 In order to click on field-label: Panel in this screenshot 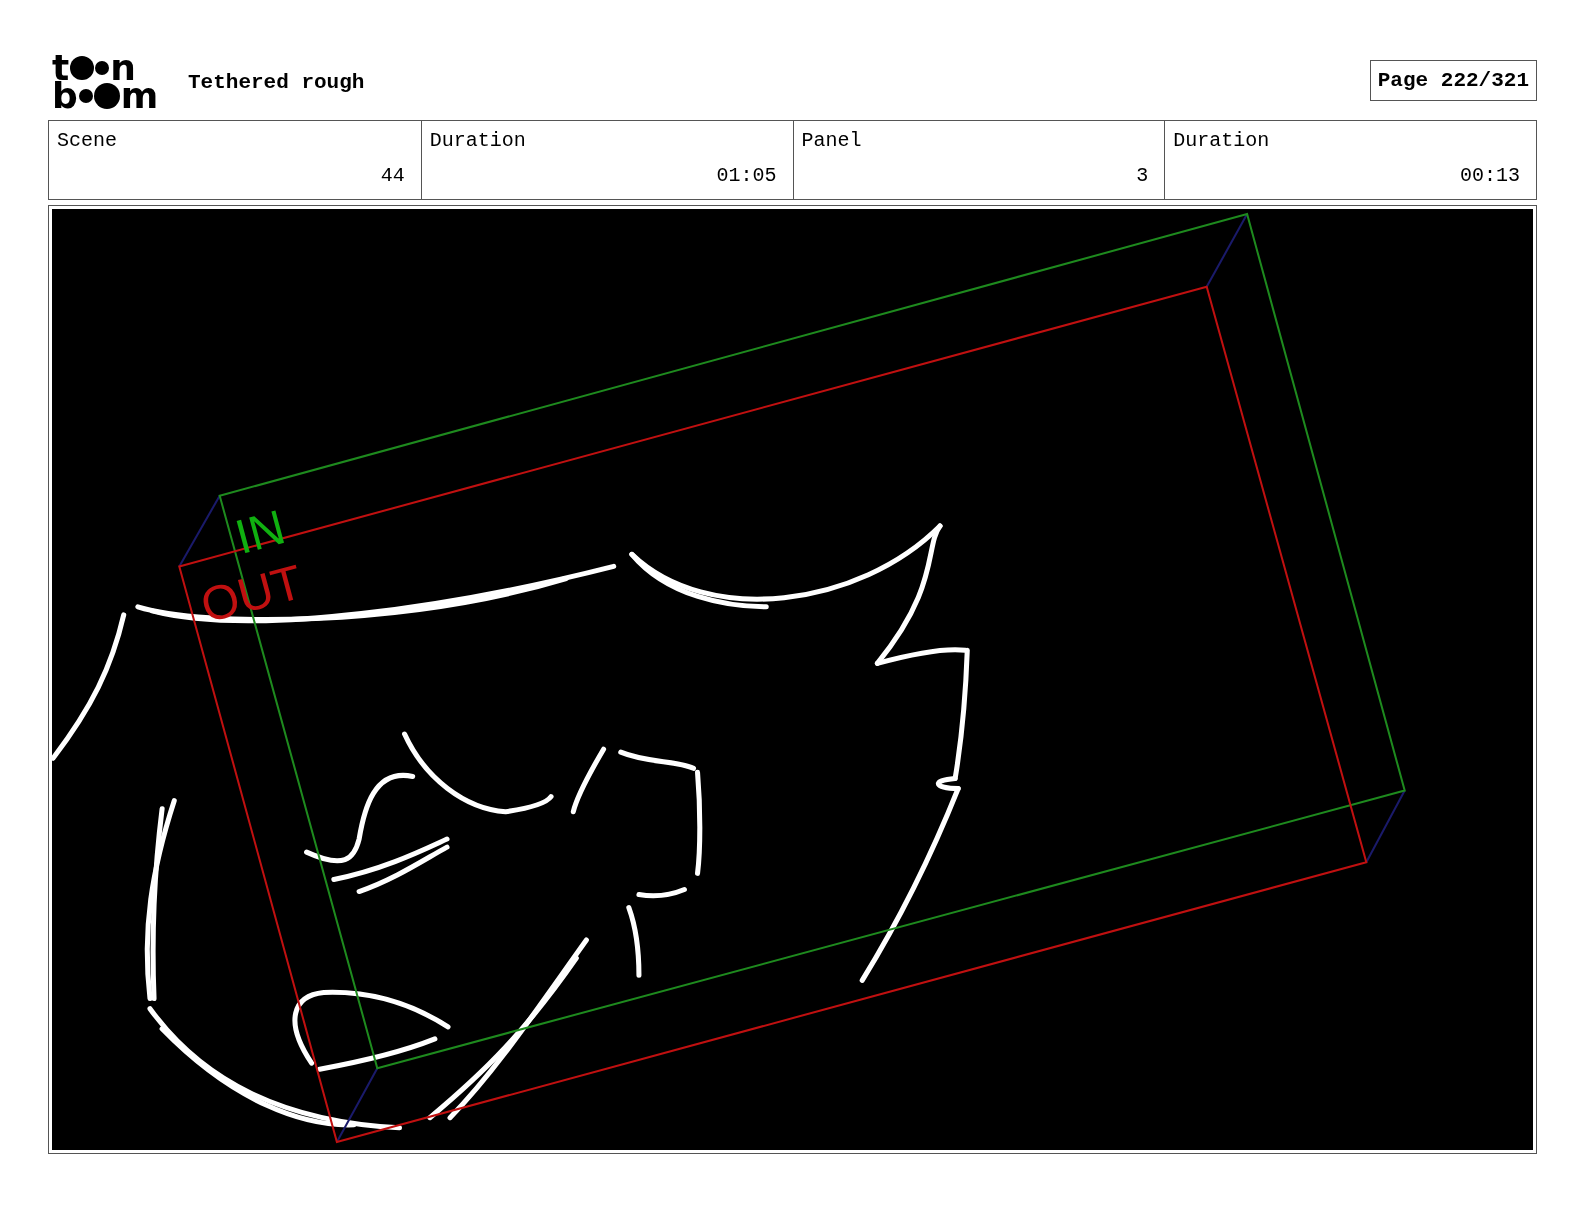, I will do `click(831, 140)`.